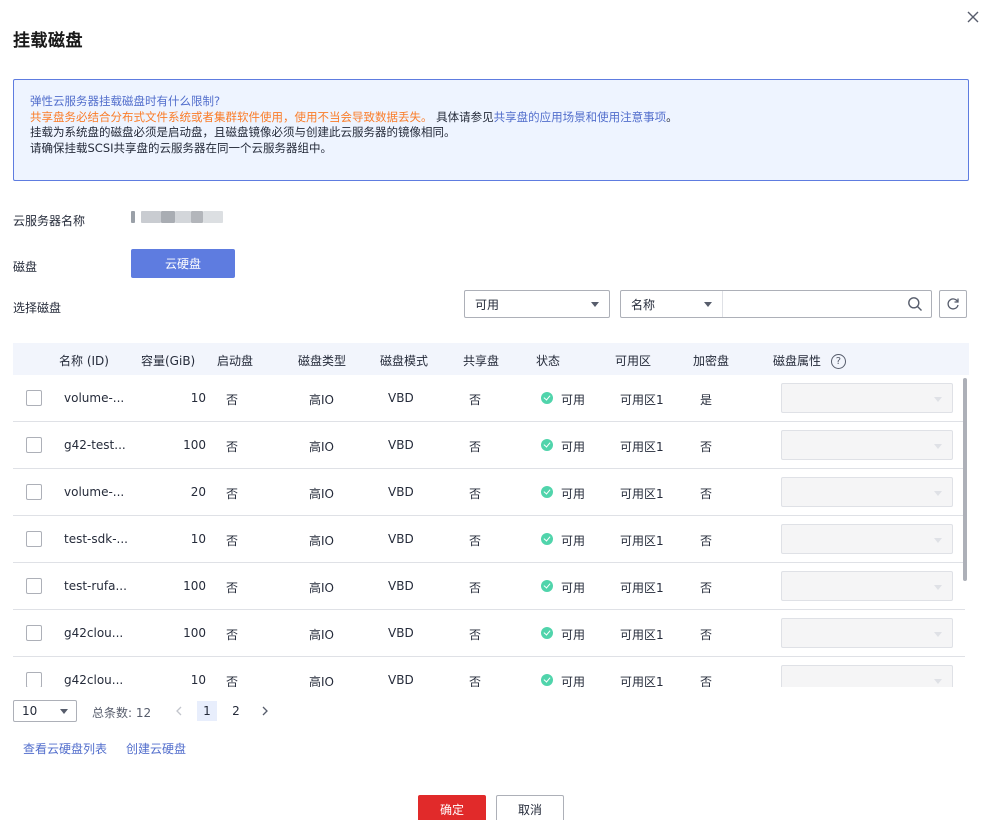 The height and width of the screenshot is (820, 987). What do you see at coordinates (125, 101) in the screenshot?
I see `notice-question: 弹性云服务器挂载磁盘时有什么限制?` at bounding box center [125, 101].